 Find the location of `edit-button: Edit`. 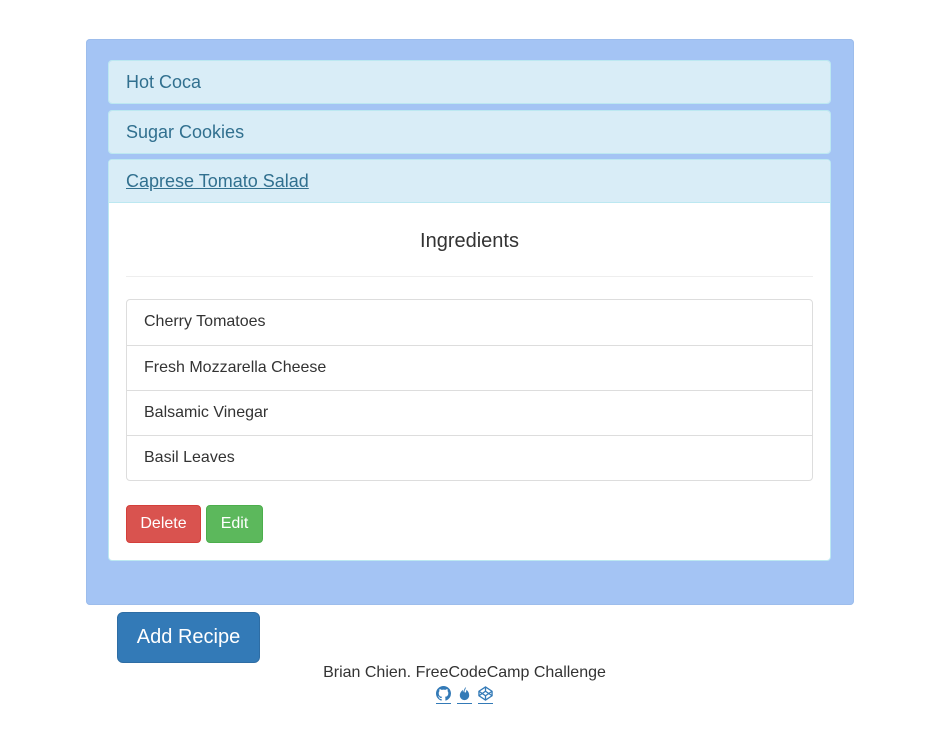

edit-button: Edit is located at coordinates (234, 524).